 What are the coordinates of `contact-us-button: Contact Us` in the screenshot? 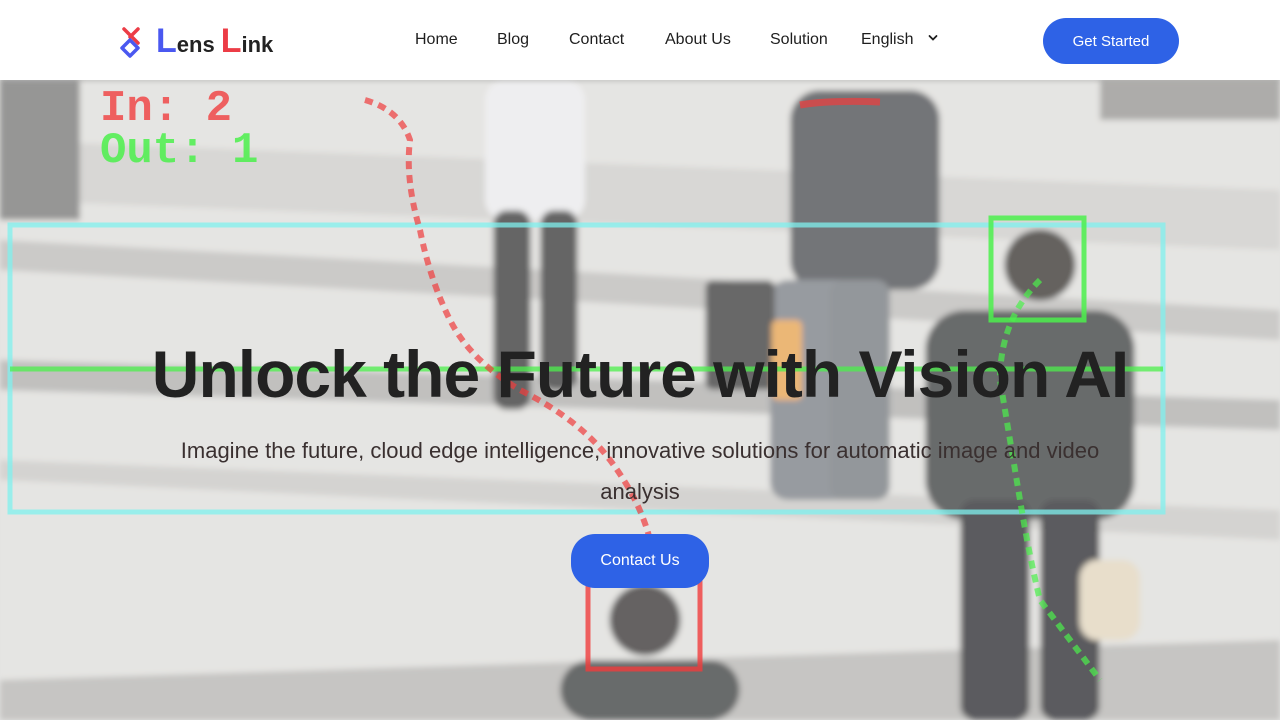 It's located at (640, 561).